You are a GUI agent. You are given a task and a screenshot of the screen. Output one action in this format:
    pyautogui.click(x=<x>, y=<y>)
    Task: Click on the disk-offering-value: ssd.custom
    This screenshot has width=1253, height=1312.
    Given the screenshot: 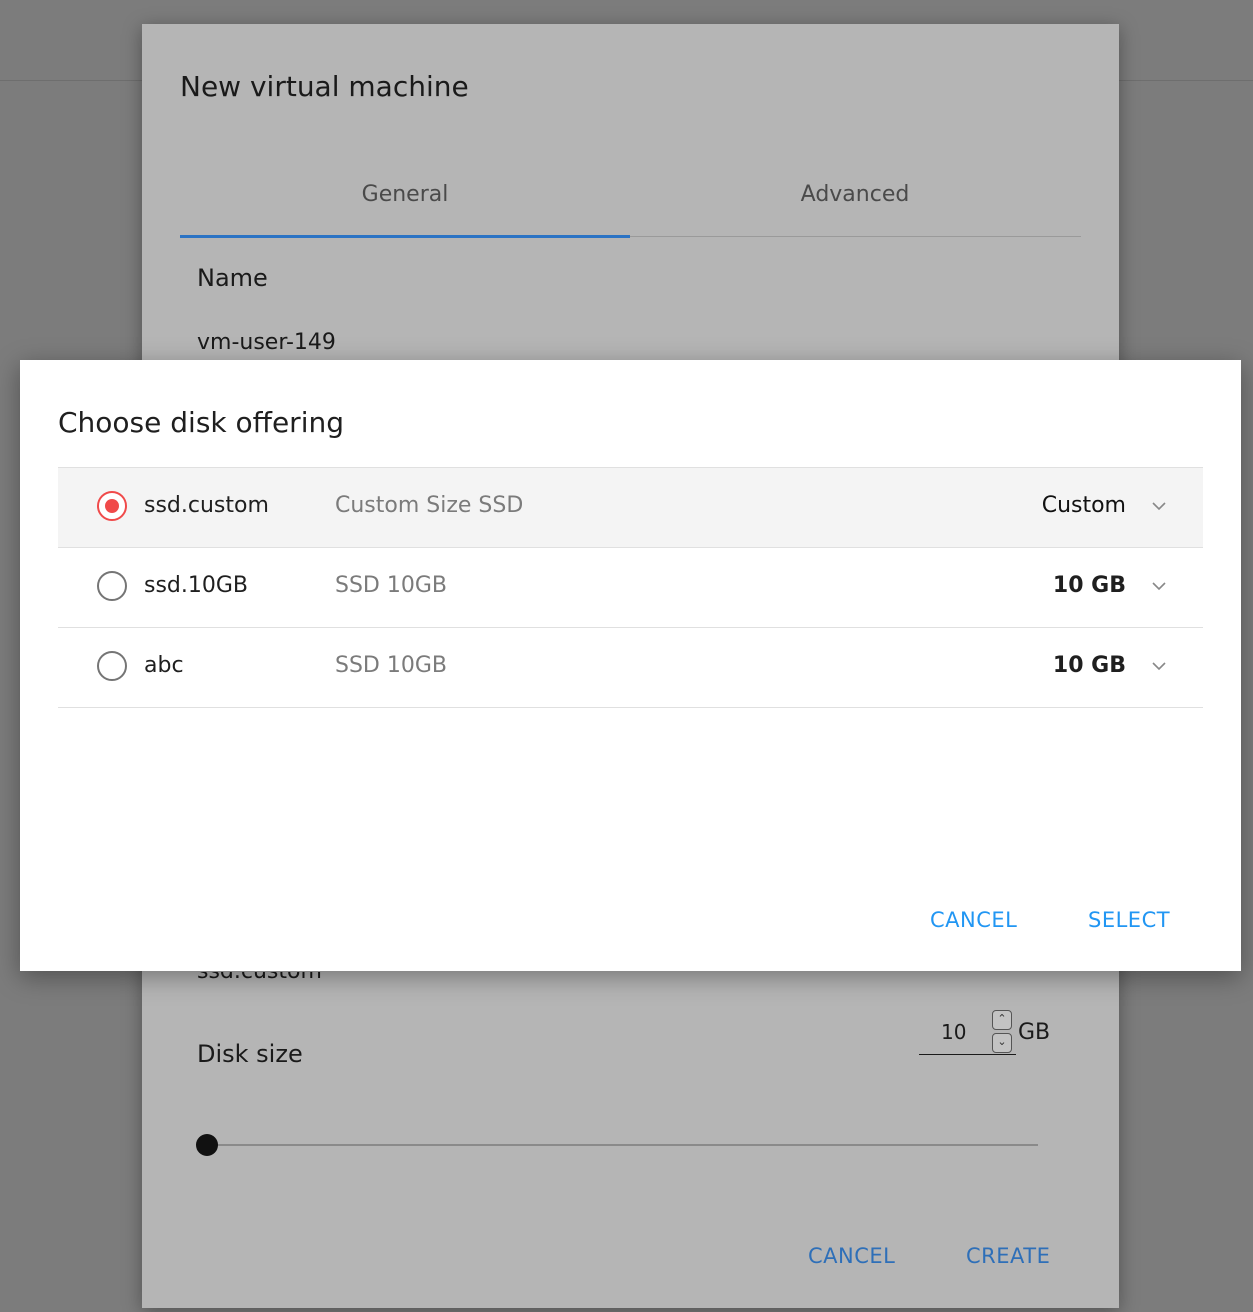 What is the action you would take?
    pyautogui.click(x=259, y=977)
    